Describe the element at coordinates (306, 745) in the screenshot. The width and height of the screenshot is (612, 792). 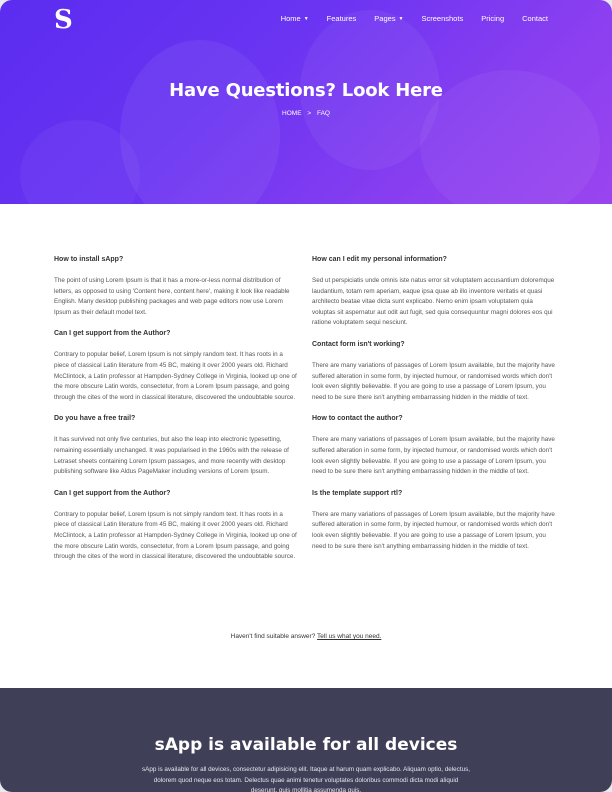
I see `devices-title: sApp is available for all devices` at that location.